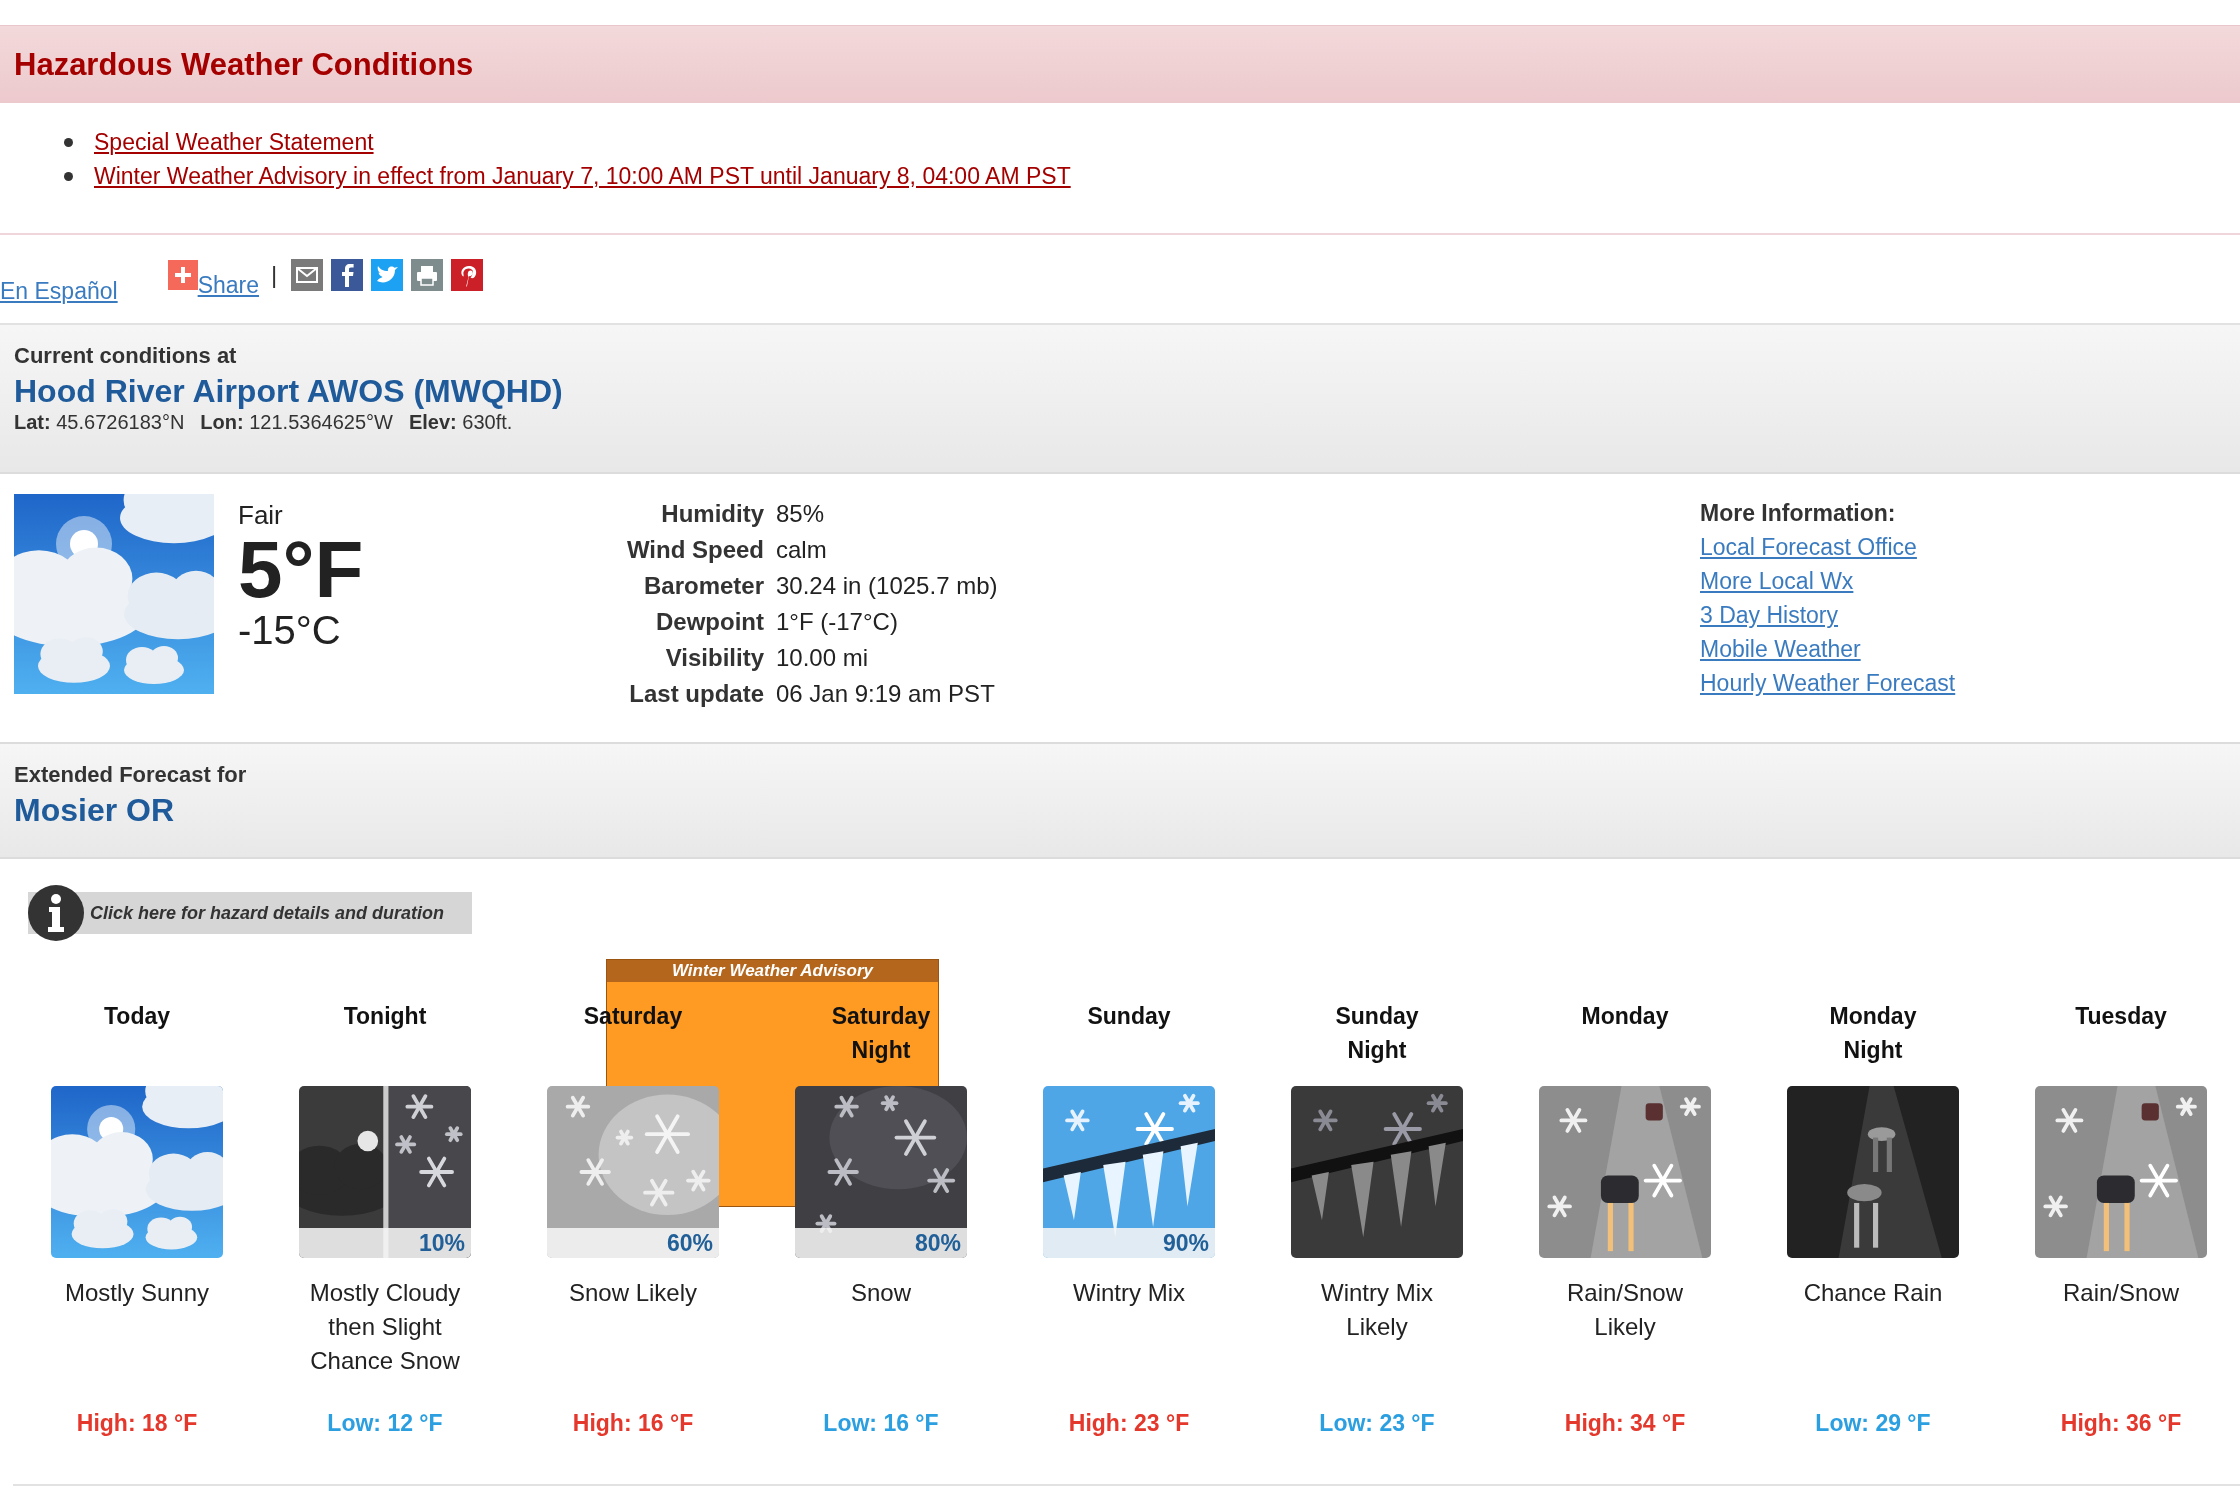  What do you see at coordinates (880, 1293) in the screenshot?
I see `forecast-text: Snow` at bounding box center [880, 1293].